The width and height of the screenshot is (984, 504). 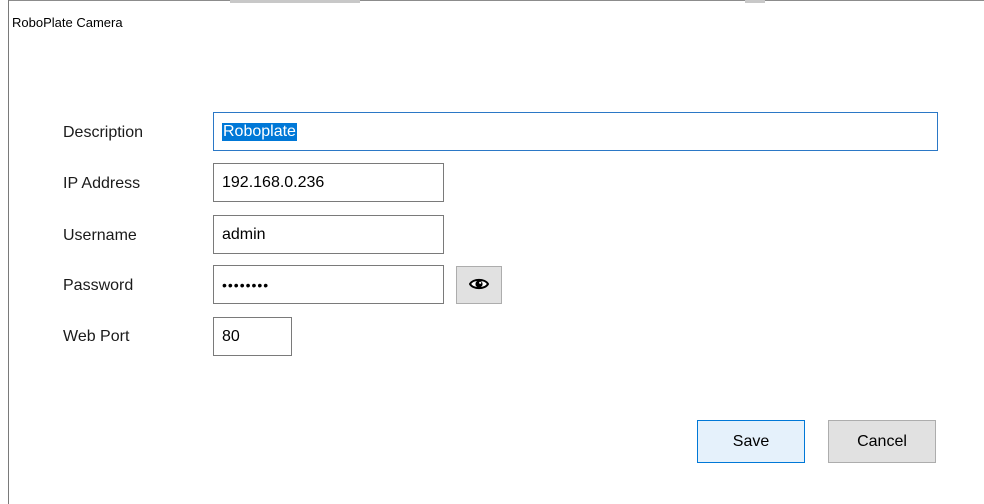 I want to click on eye-icon, so click(x=479, y=285).